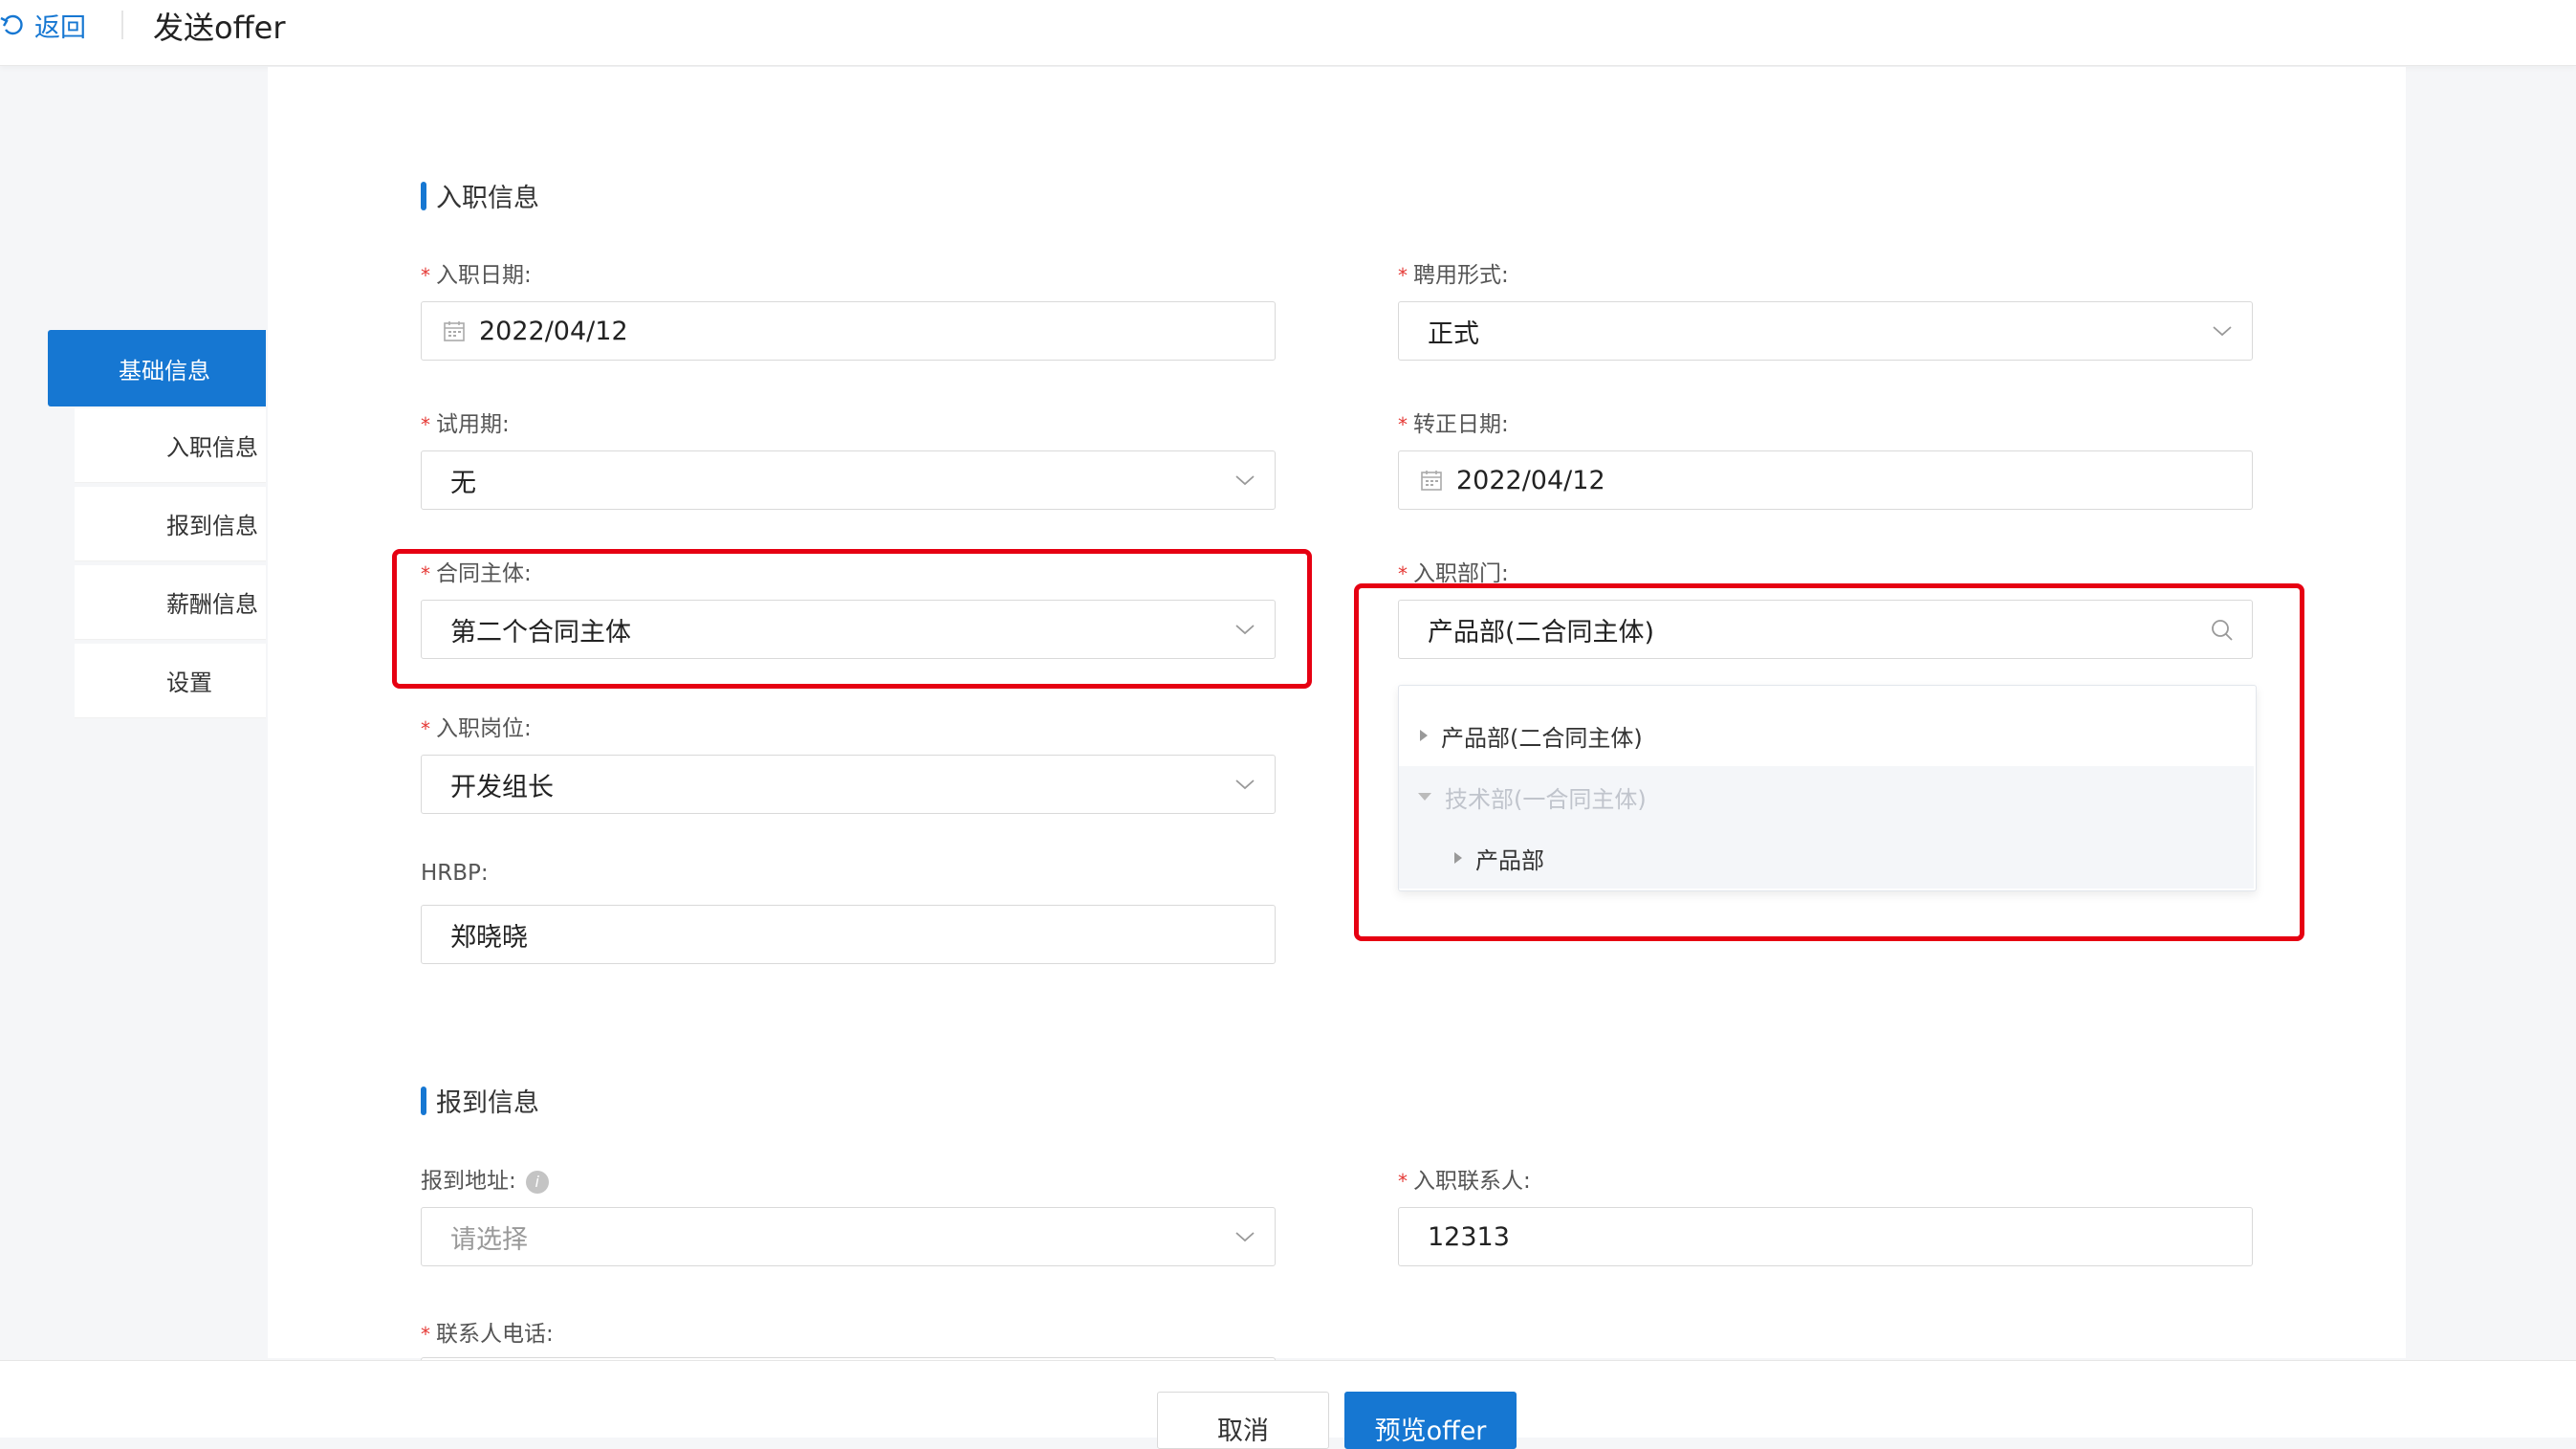  Describe the element at coordinates (489, 937) in the screenshot. I see `hrbp-value: 郑晓晓` at that location.